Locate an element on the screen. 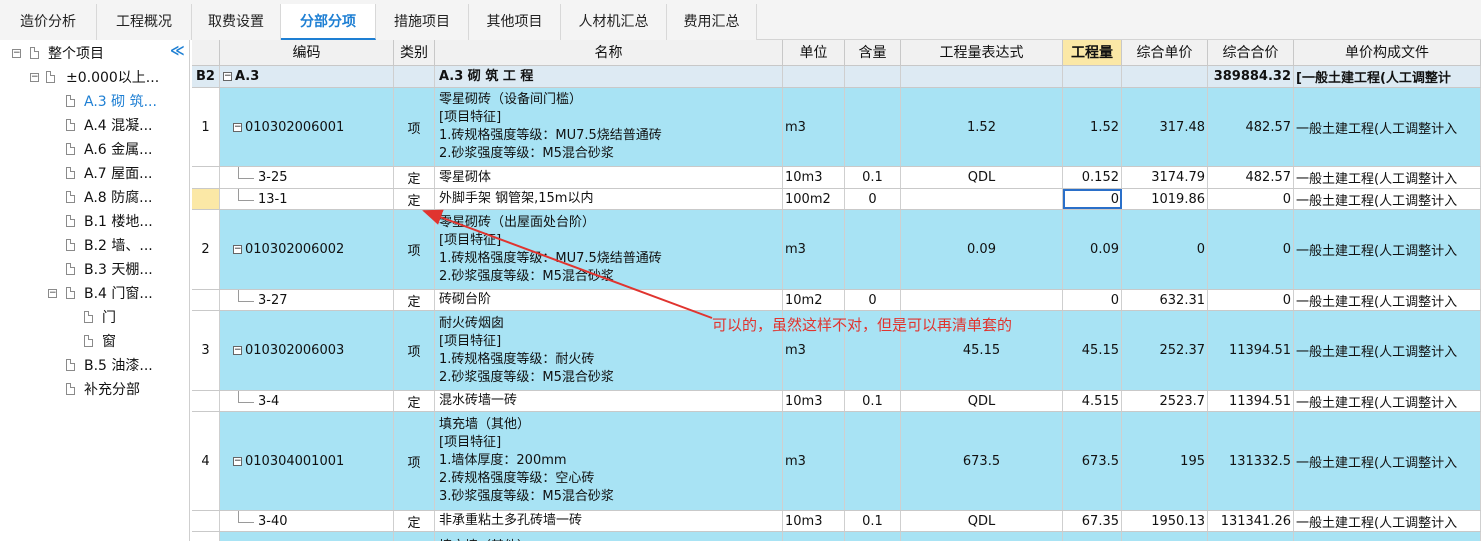 The height and width of the screenshot is (541, 1481). cell-name: 非承重粘土多孔砖墙一砖 is located at coordinates (609, 521).